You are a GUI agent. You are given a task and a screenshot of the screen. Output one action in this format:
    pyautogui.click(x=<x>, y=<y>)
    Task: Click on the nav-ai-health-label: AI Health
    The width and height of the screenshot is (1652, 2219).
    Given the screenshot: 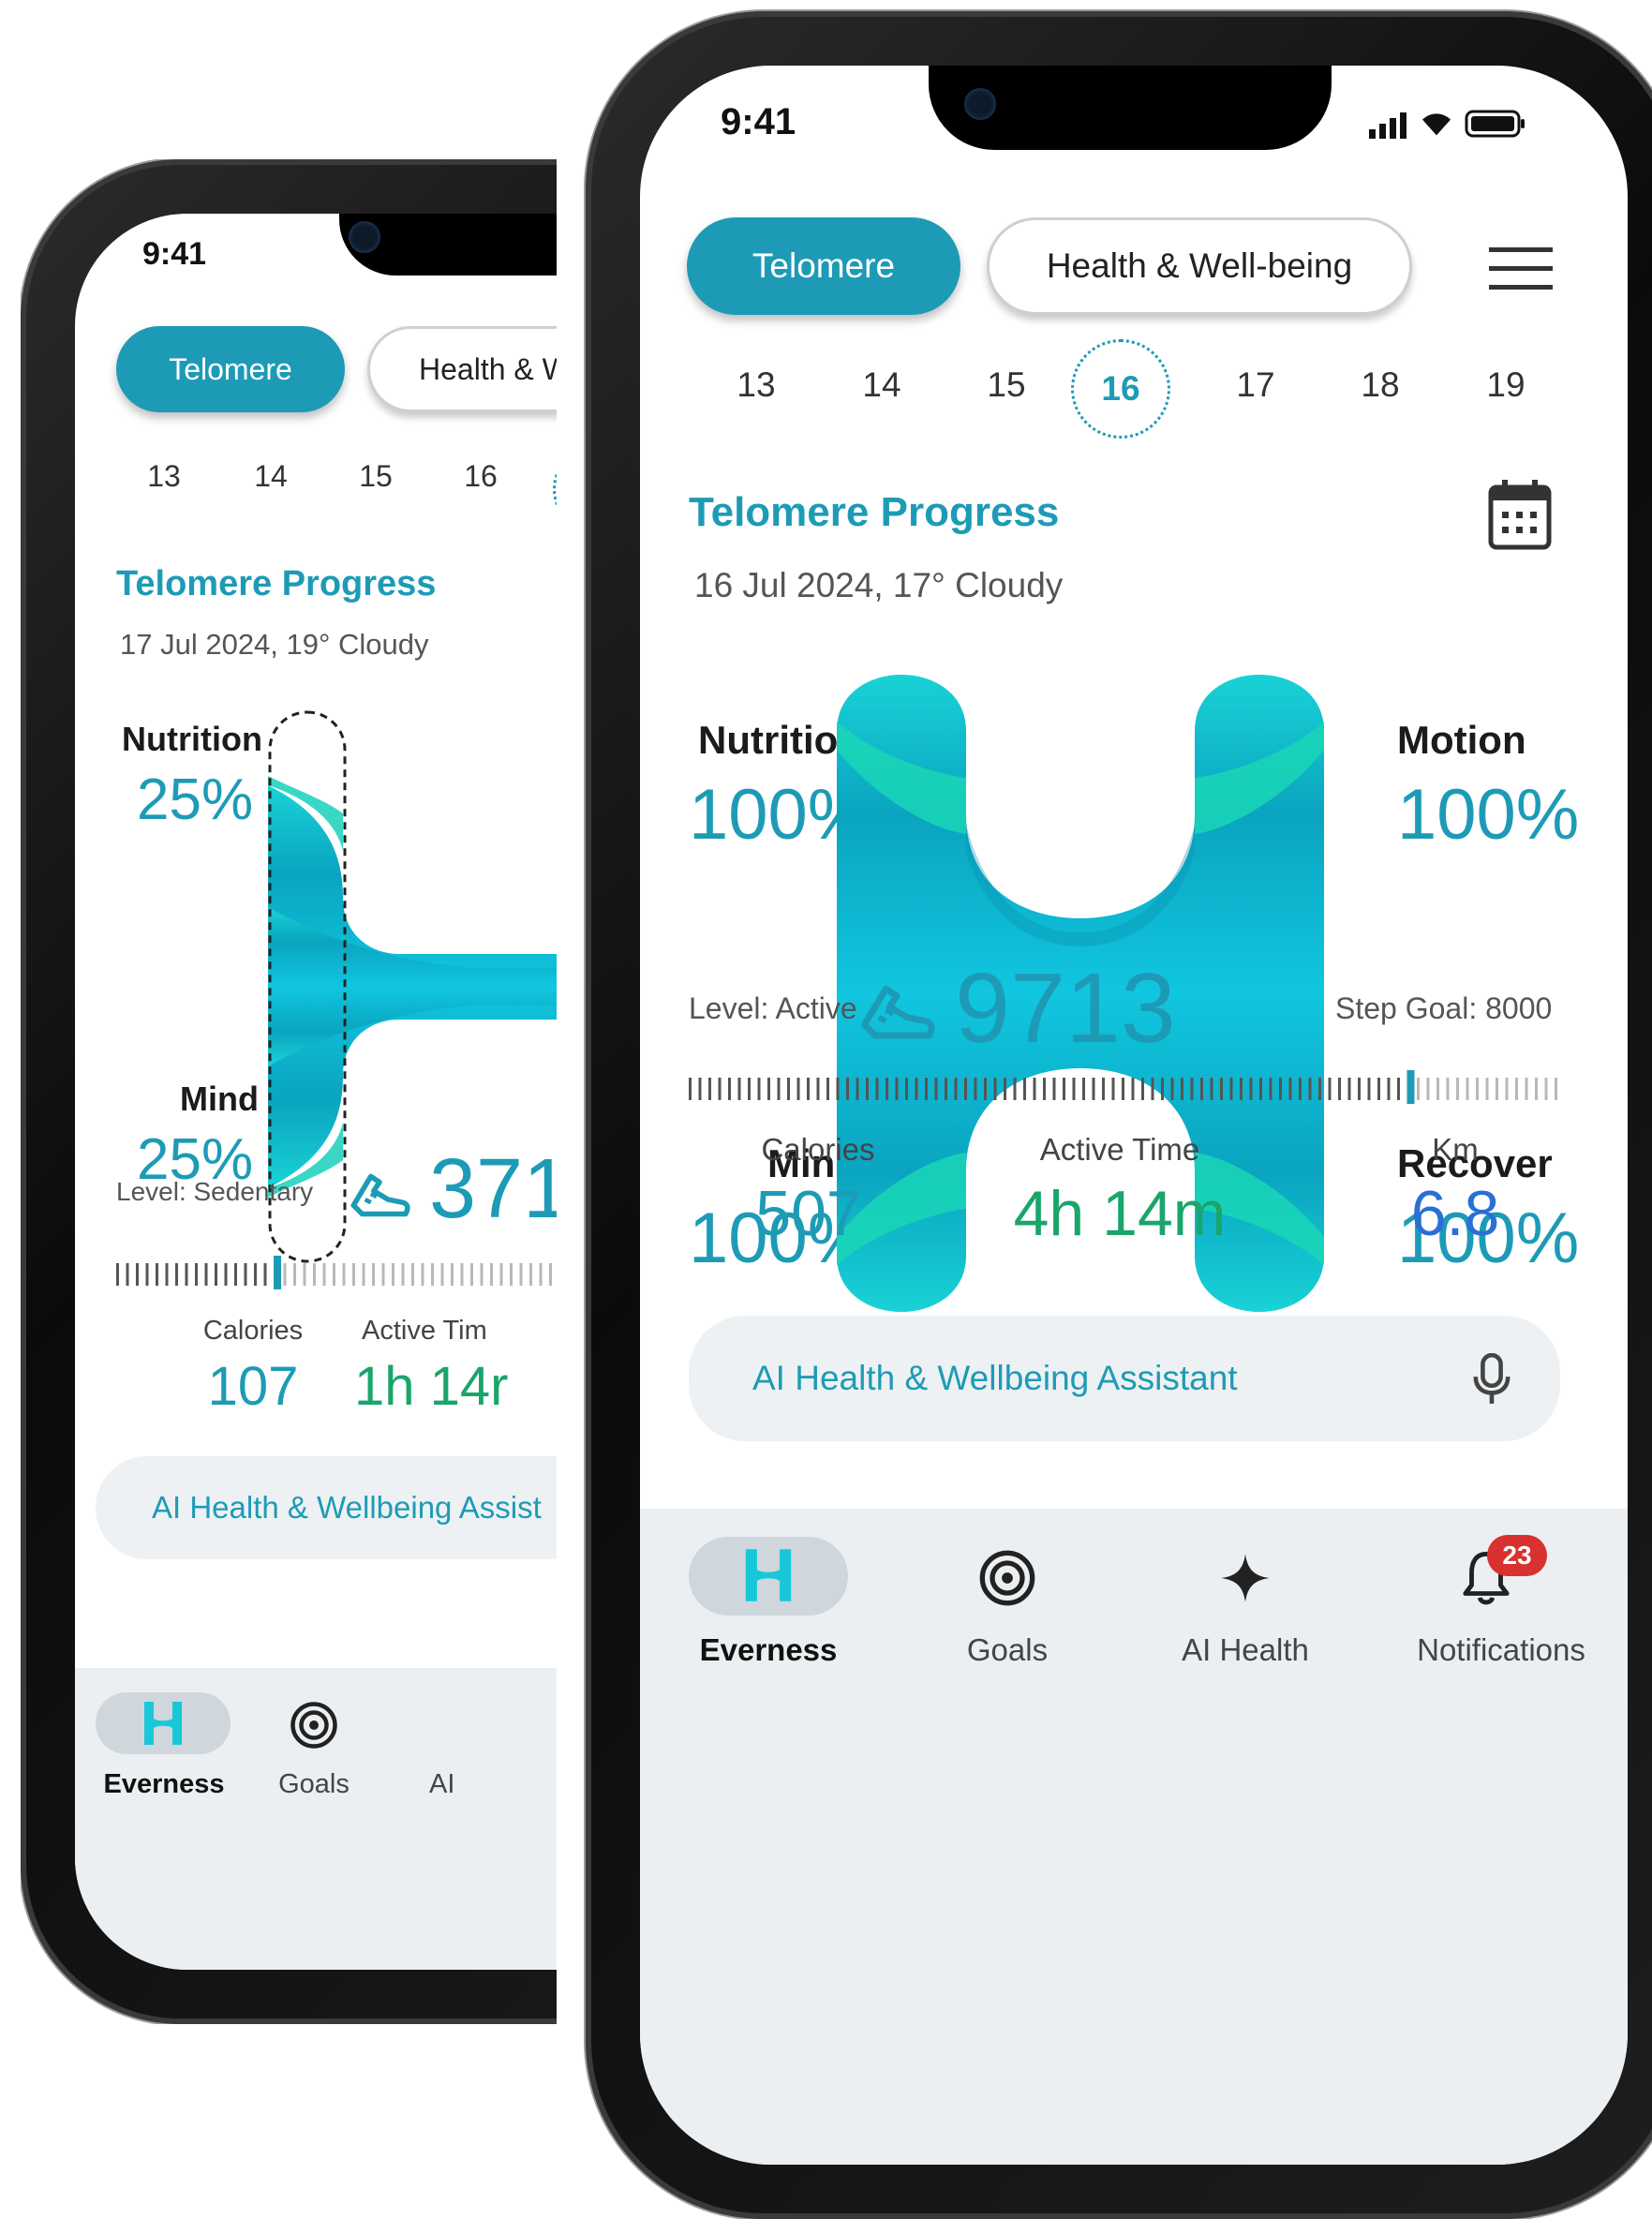 What is the action you would take?
    pyautogui.click(x=1245, y=1650)
    